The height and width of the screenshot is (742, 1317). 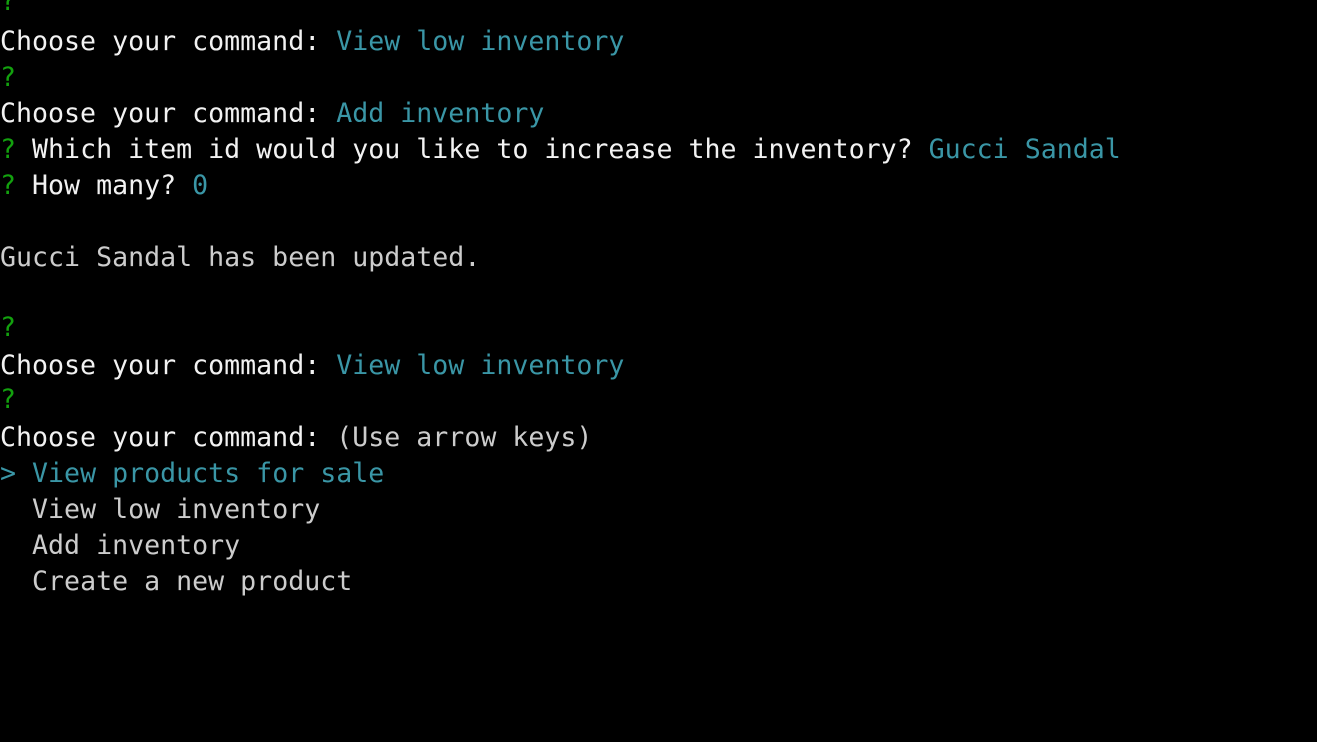 I want to click on menu-option-create-product: Create a new product, so click(x=176, y=582).